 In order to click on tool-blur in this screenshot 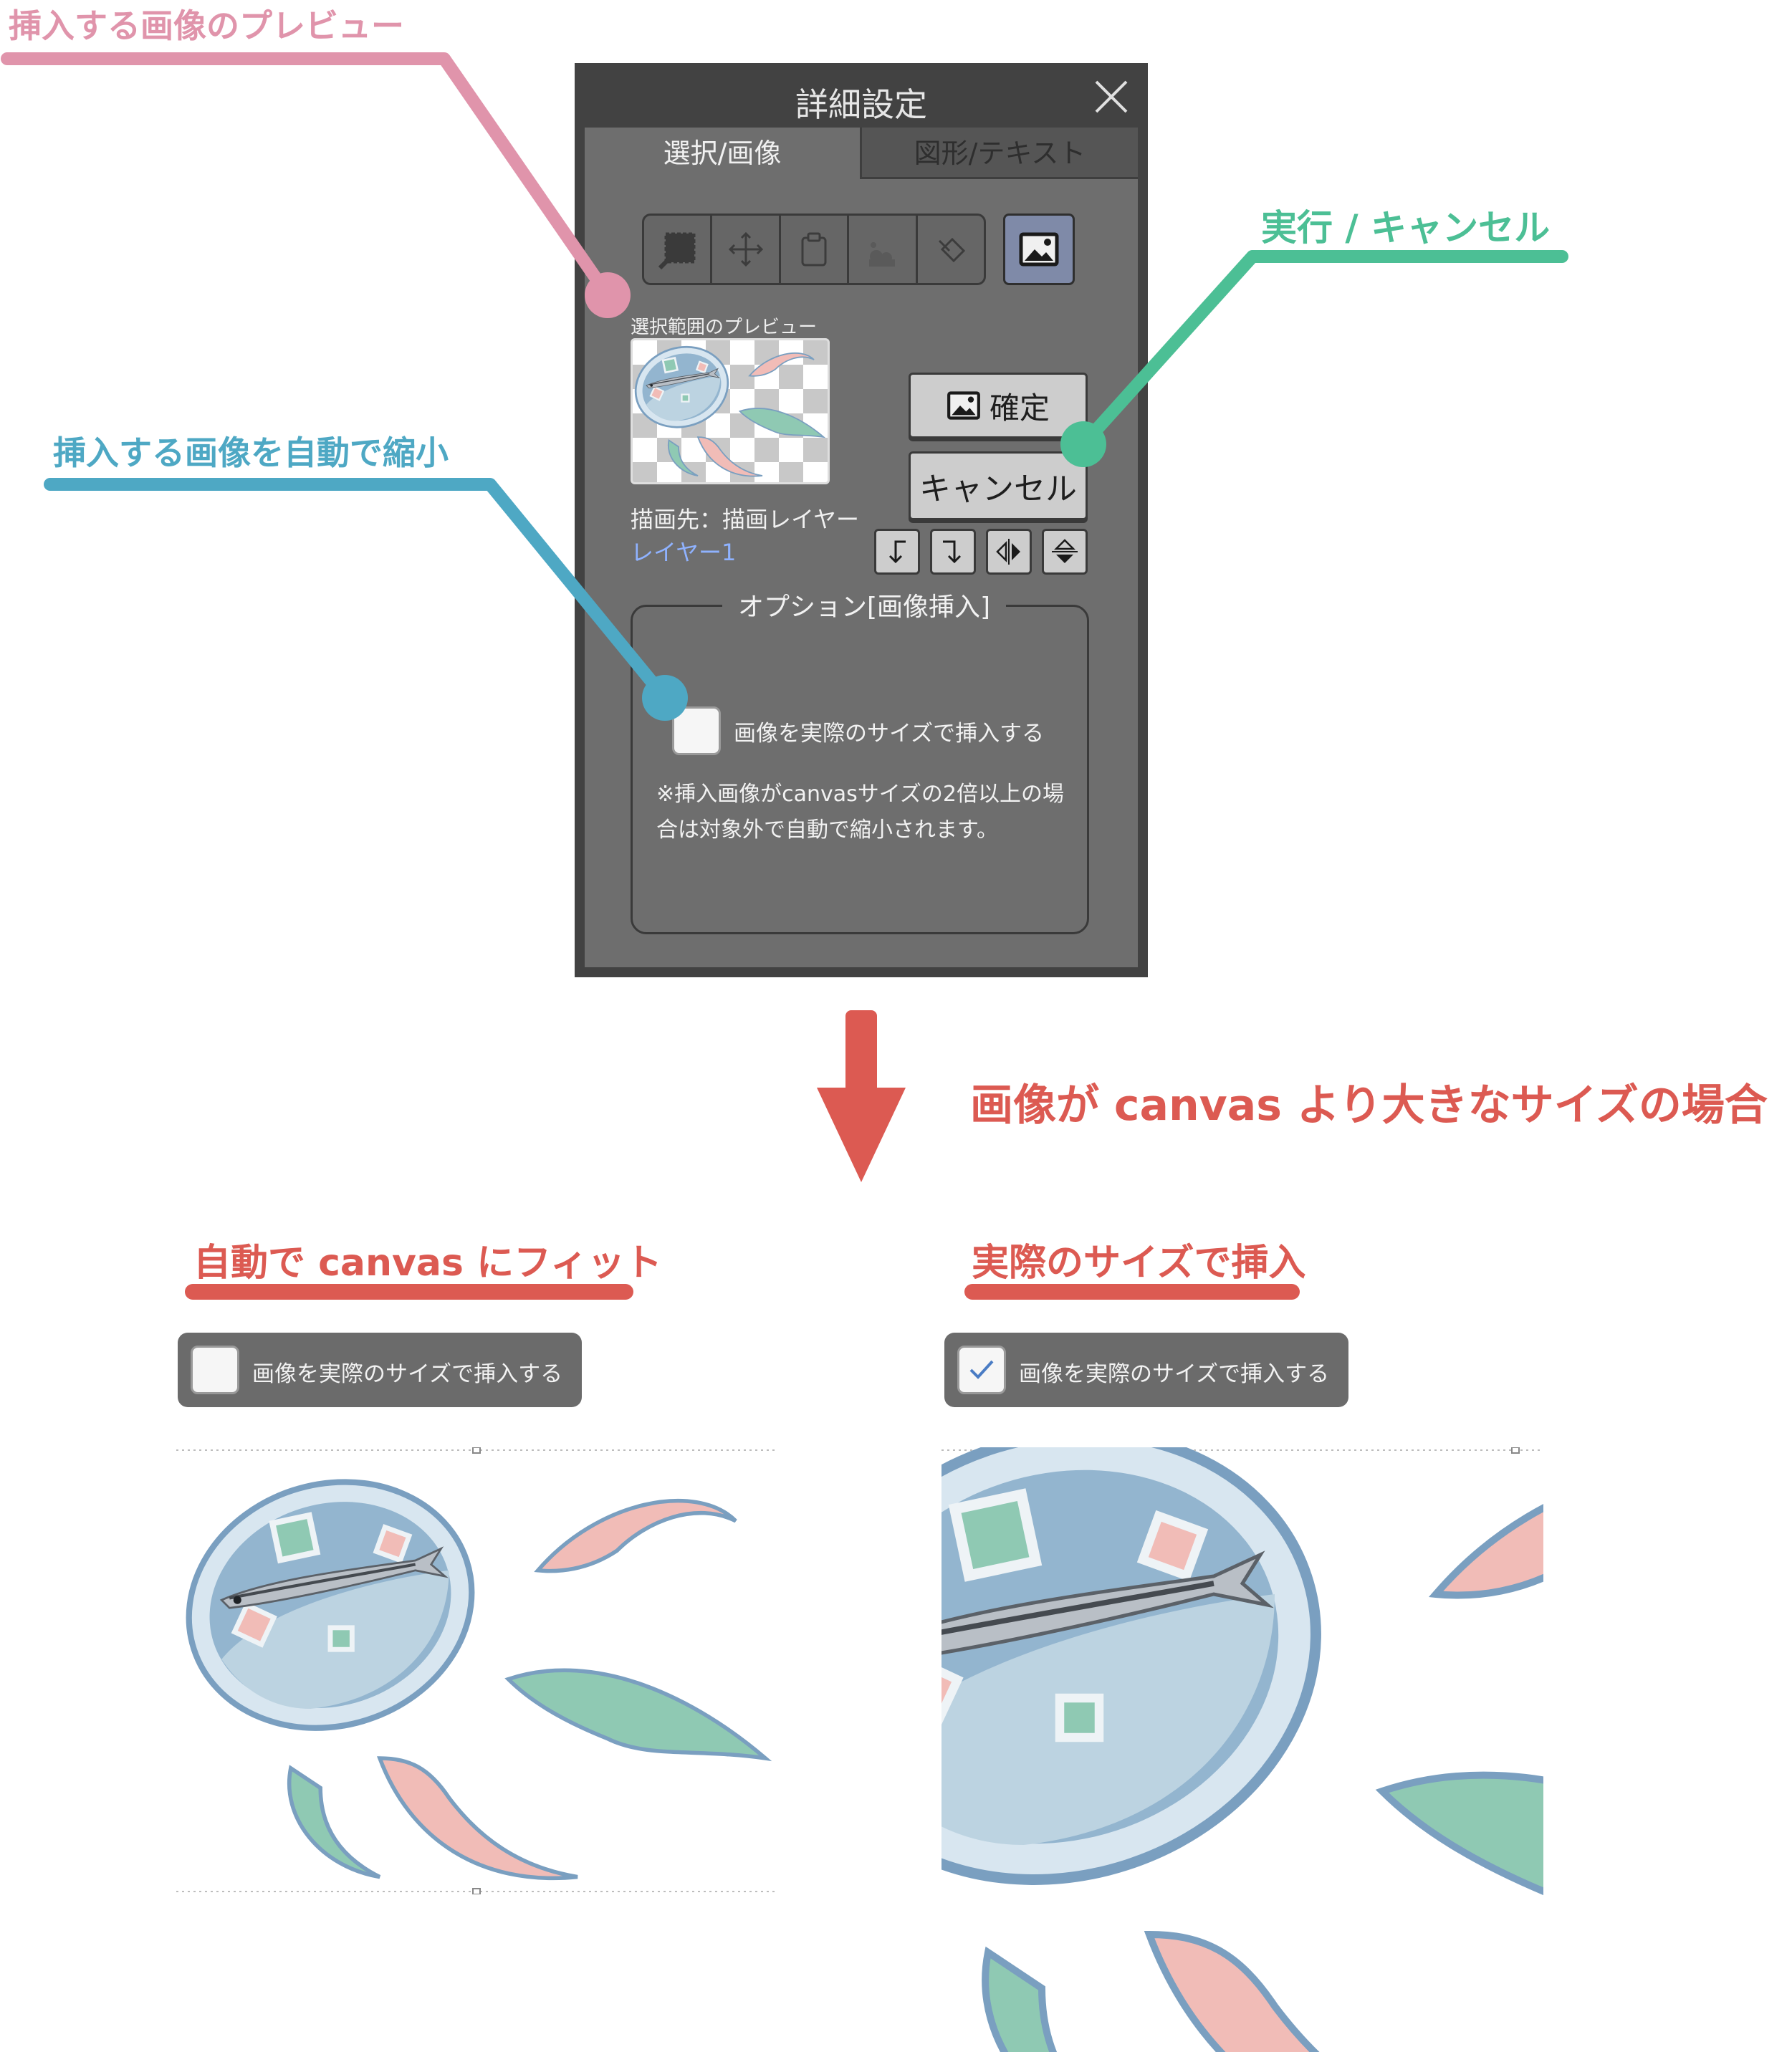, I will do `click(883, 250)`.